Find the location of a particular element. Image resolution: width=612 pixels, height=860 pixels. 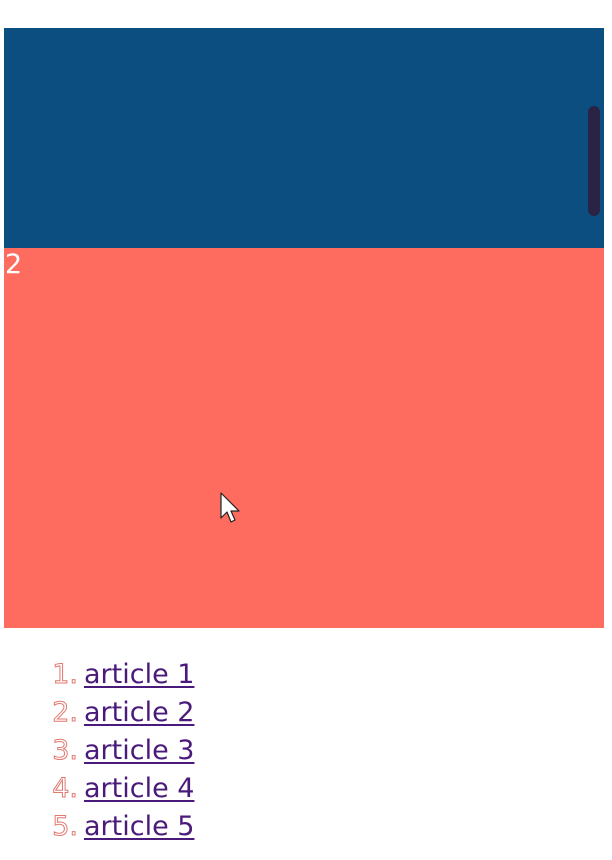

list-marker: 1. is located at coordinates (65, 675).